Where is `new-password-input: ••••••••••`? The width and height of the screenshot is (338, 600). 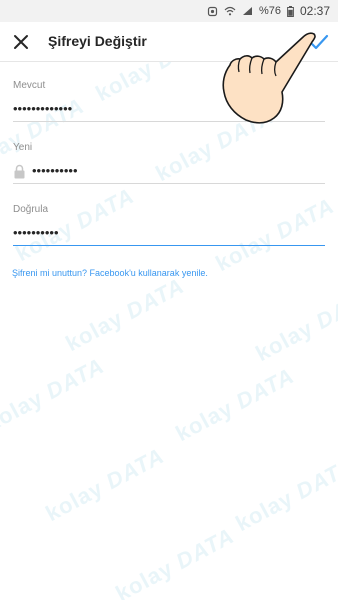
new-password-input: •••••••••• is located at coordinates (169, 173).